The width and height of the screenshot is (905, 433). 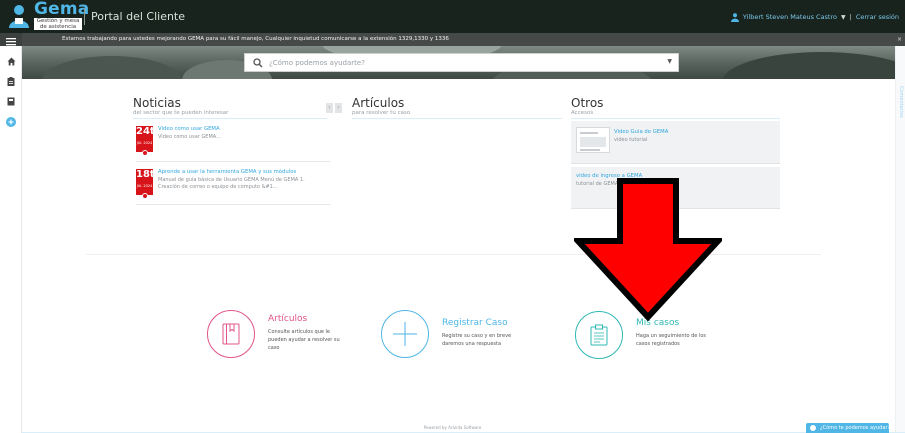 What do you see at coordinates (287, 319) in the screenshot?
I see `articulos-tile-title: Artículos` at bounding box center [287, 319].